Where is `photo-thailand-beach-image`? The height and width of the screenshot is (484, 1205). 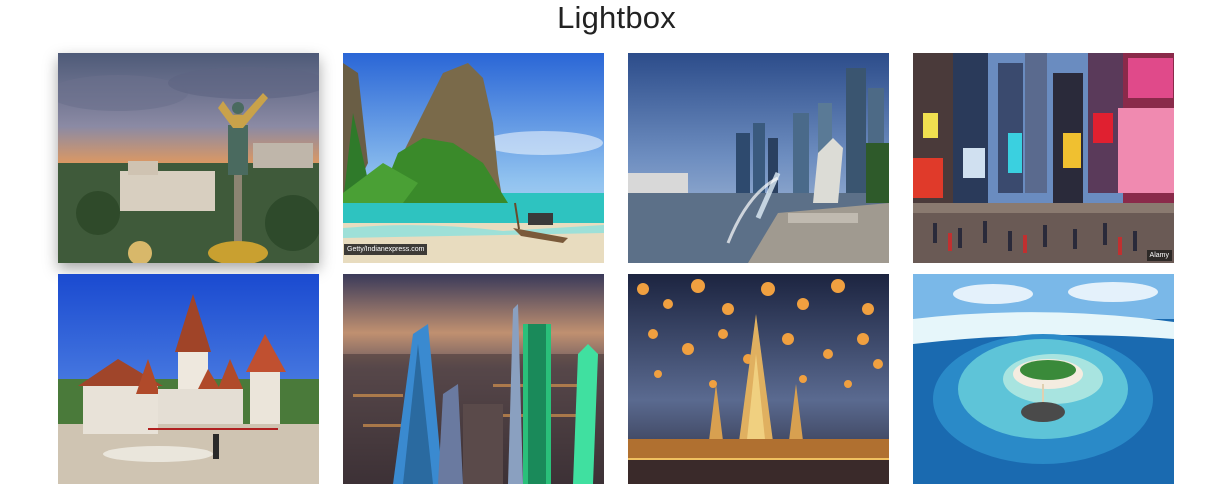
photo-thailand-beach-image is located at coordinates (473, 158).